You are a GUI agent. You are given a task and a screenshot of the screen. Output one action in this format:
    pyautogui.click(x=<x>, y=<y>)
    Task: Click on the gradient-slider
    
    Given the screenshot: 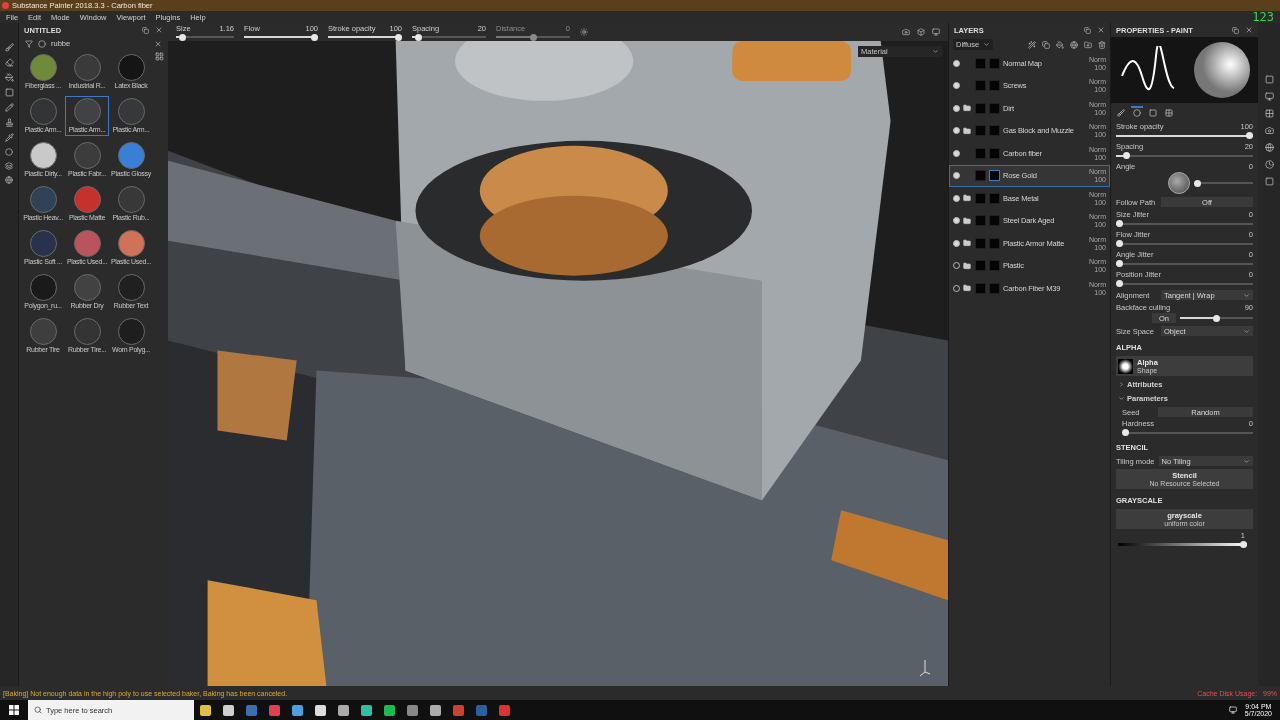 What is the action you would take?
    pyautogui.click(x=1182, y=544)
    